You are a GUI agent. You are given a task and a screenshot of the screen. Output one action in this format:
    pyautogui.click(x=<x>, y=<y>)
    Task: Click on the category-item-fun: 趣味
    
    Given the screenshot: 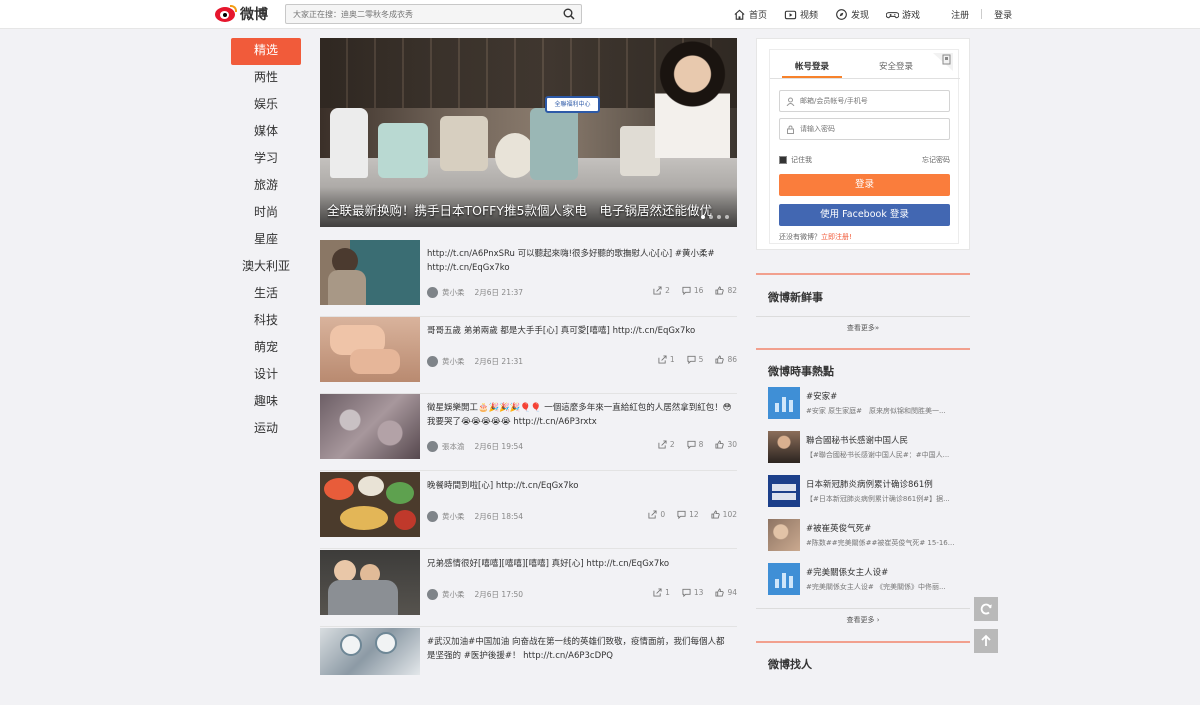 What is the action you would take?
    pyautogui.click(x=266, y=402)
    